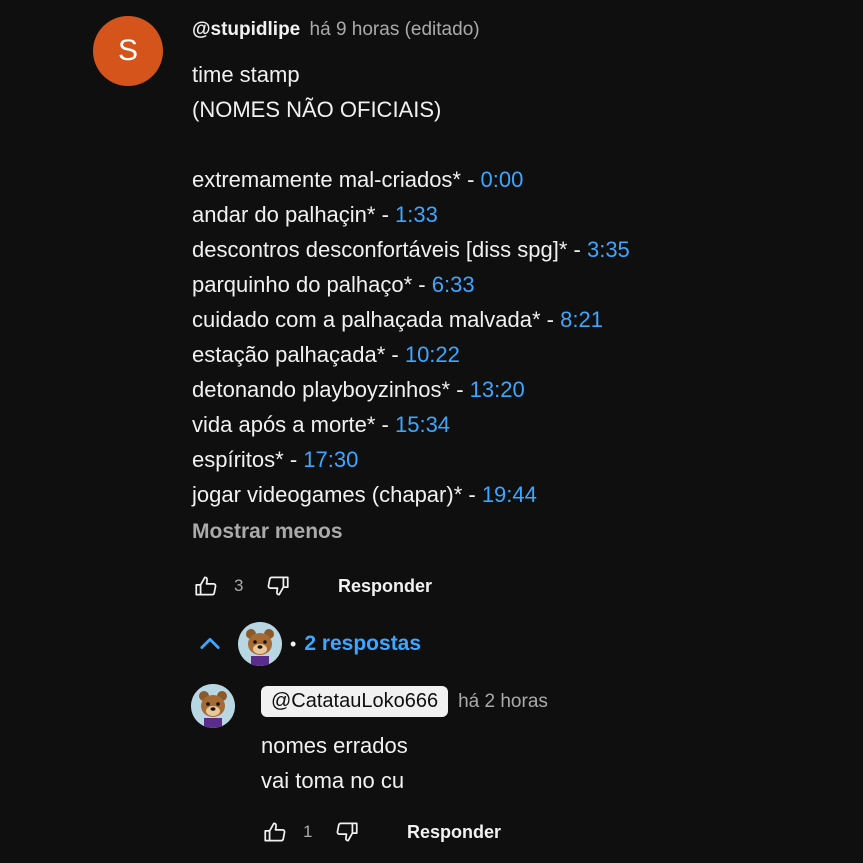  I want to click on track-line: jogar videogames (chapar)* - 19:44, so click(512, 494).